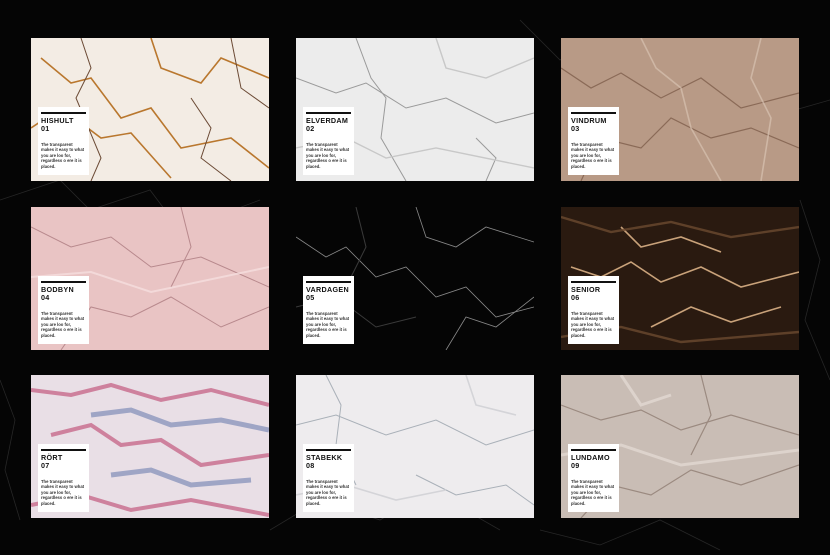 Image resolution: width=830 pixels, height=555 pixels. Describe the element at coordinates (575, 128) in the screenshot. I see `swatch-number: 03` at that location.